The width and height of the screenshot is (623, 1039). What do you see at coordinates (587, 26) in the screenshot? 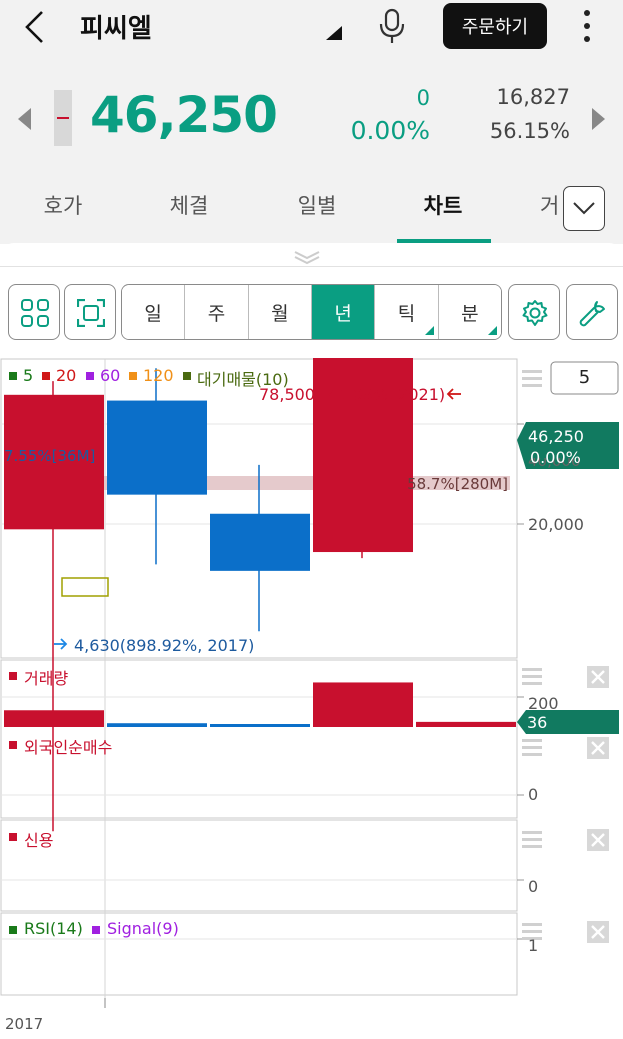
I see `vertical-dots-icon` at bounding box center [587, 26].